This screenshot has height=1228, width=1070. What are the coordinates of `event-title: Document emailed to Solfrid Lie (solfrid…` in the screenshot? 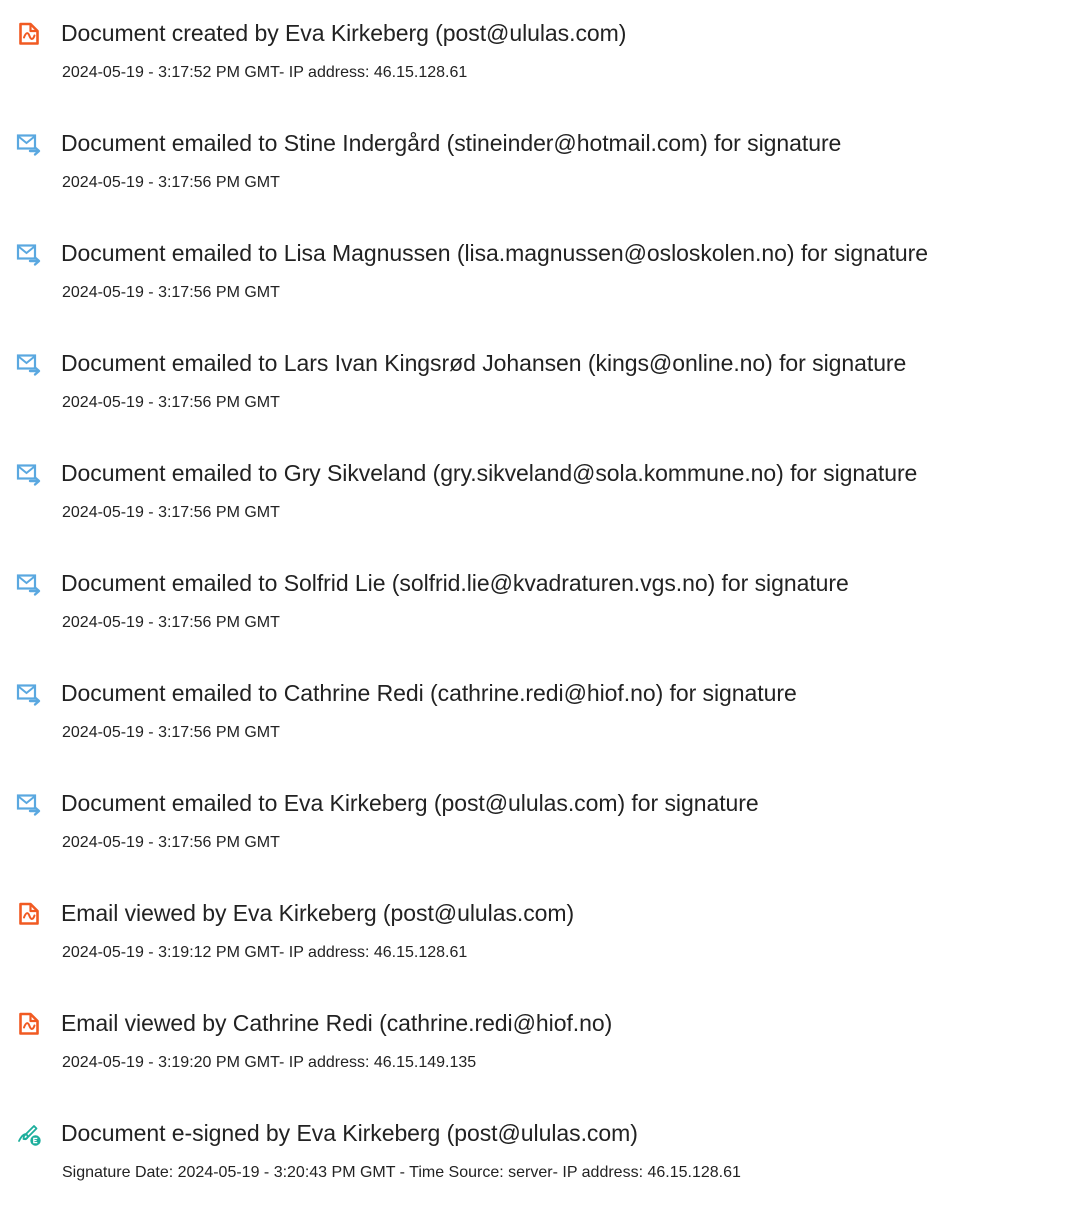 It's located at (455, 583).